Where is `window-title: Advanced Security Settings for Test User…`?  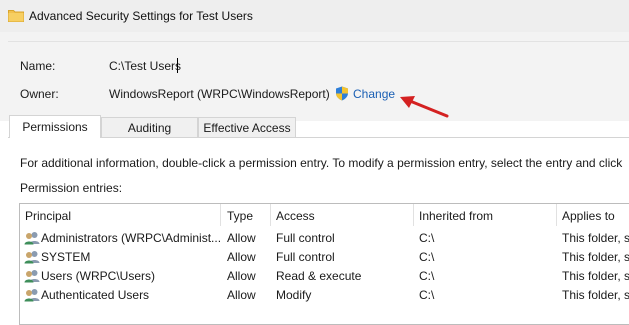
window-title: Advanced Security Settings for Test User… is located at coordinates (141, 16).